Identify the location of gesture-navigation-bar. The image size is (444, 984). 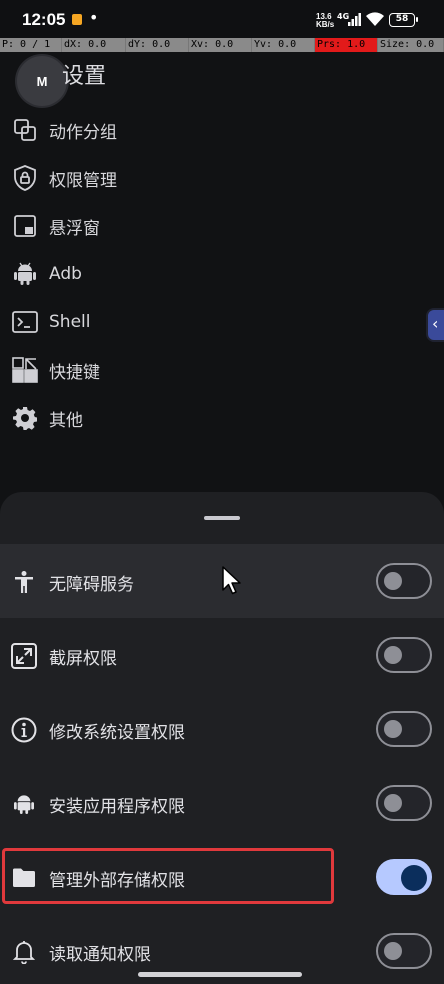
(220, 974).